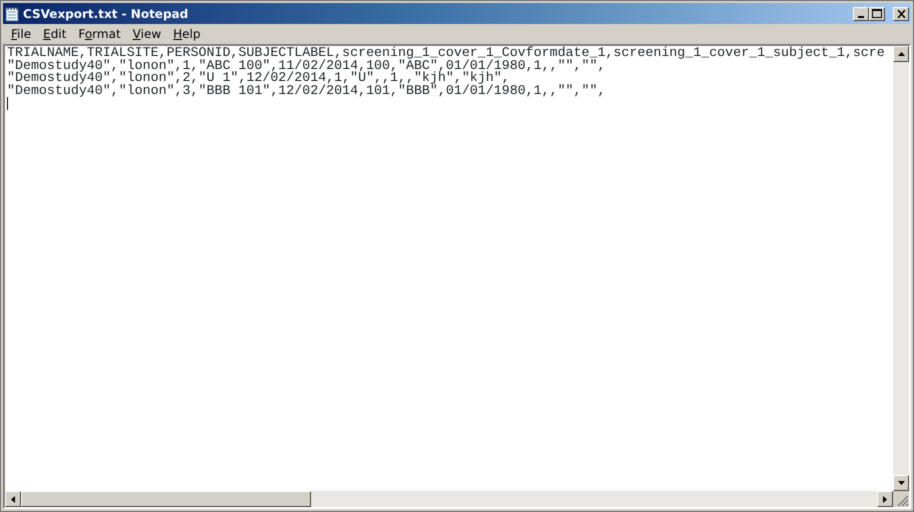  I want to click on maximize-button, so click(877, 13).